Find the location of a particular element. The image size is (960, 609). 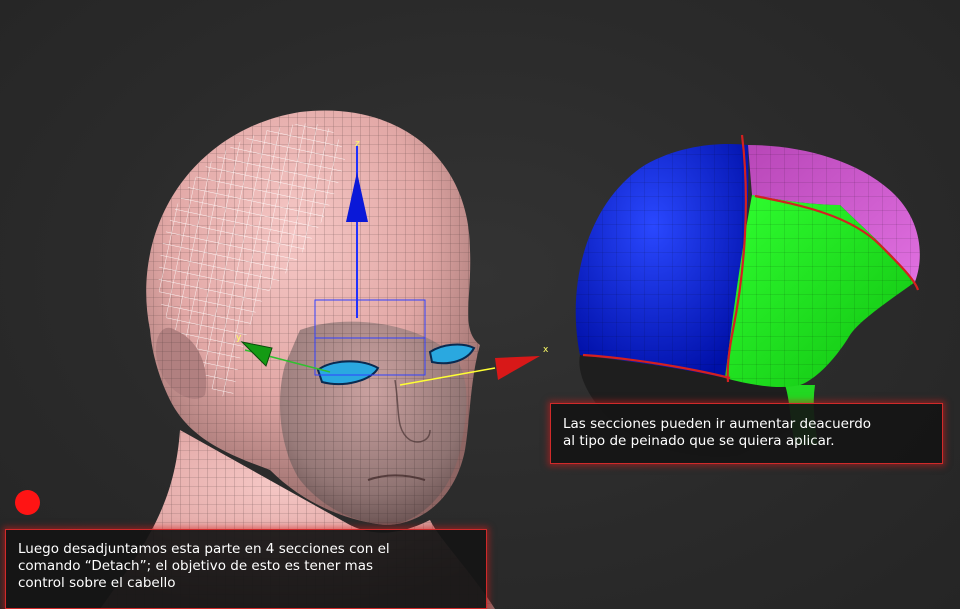

y-axis-label: y is located at coordinates (239, 338).